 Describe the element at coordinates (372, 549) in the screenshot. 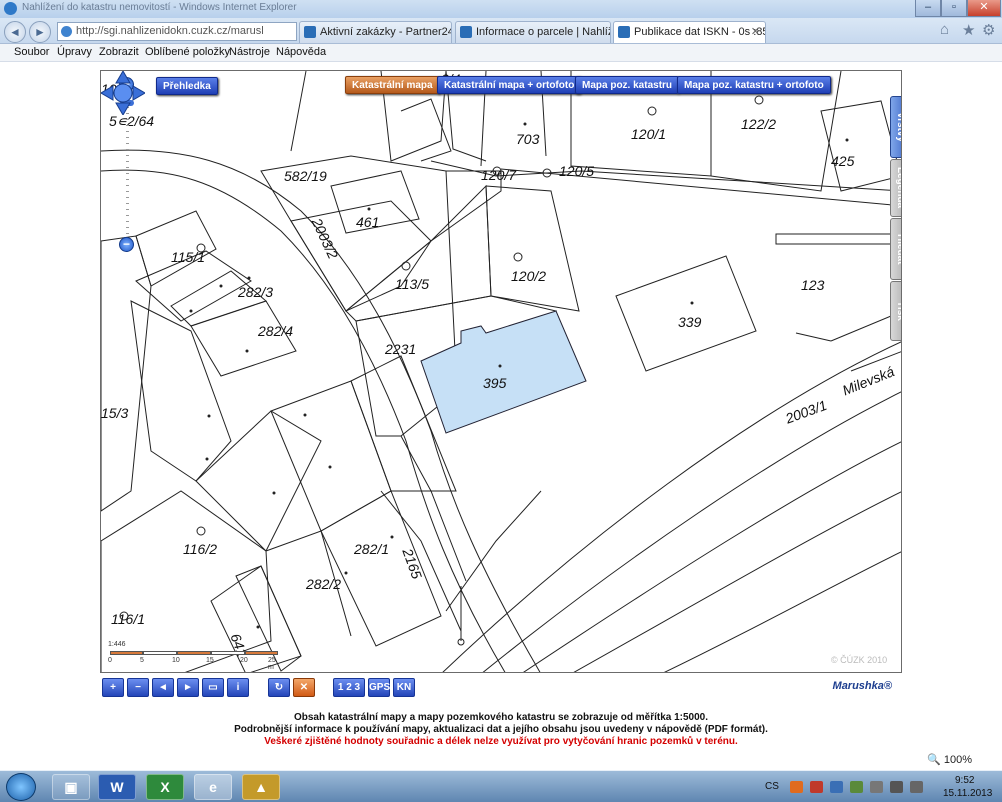

I see `parcel-label: 282/1` at that location.